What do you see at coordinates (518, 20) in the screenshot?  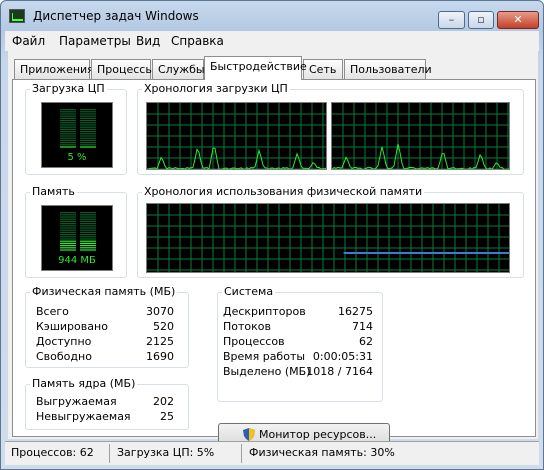 I see `close-button: ✕` at bounding box center [518, 20].